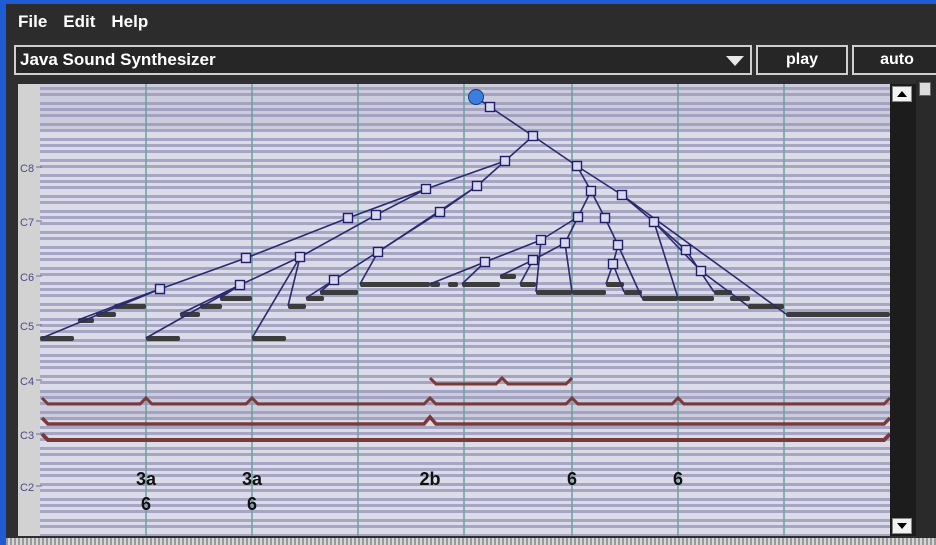  Describe the element at coordinates (27, 223) in the screenshot. I see `octave-label: C7` at that location.